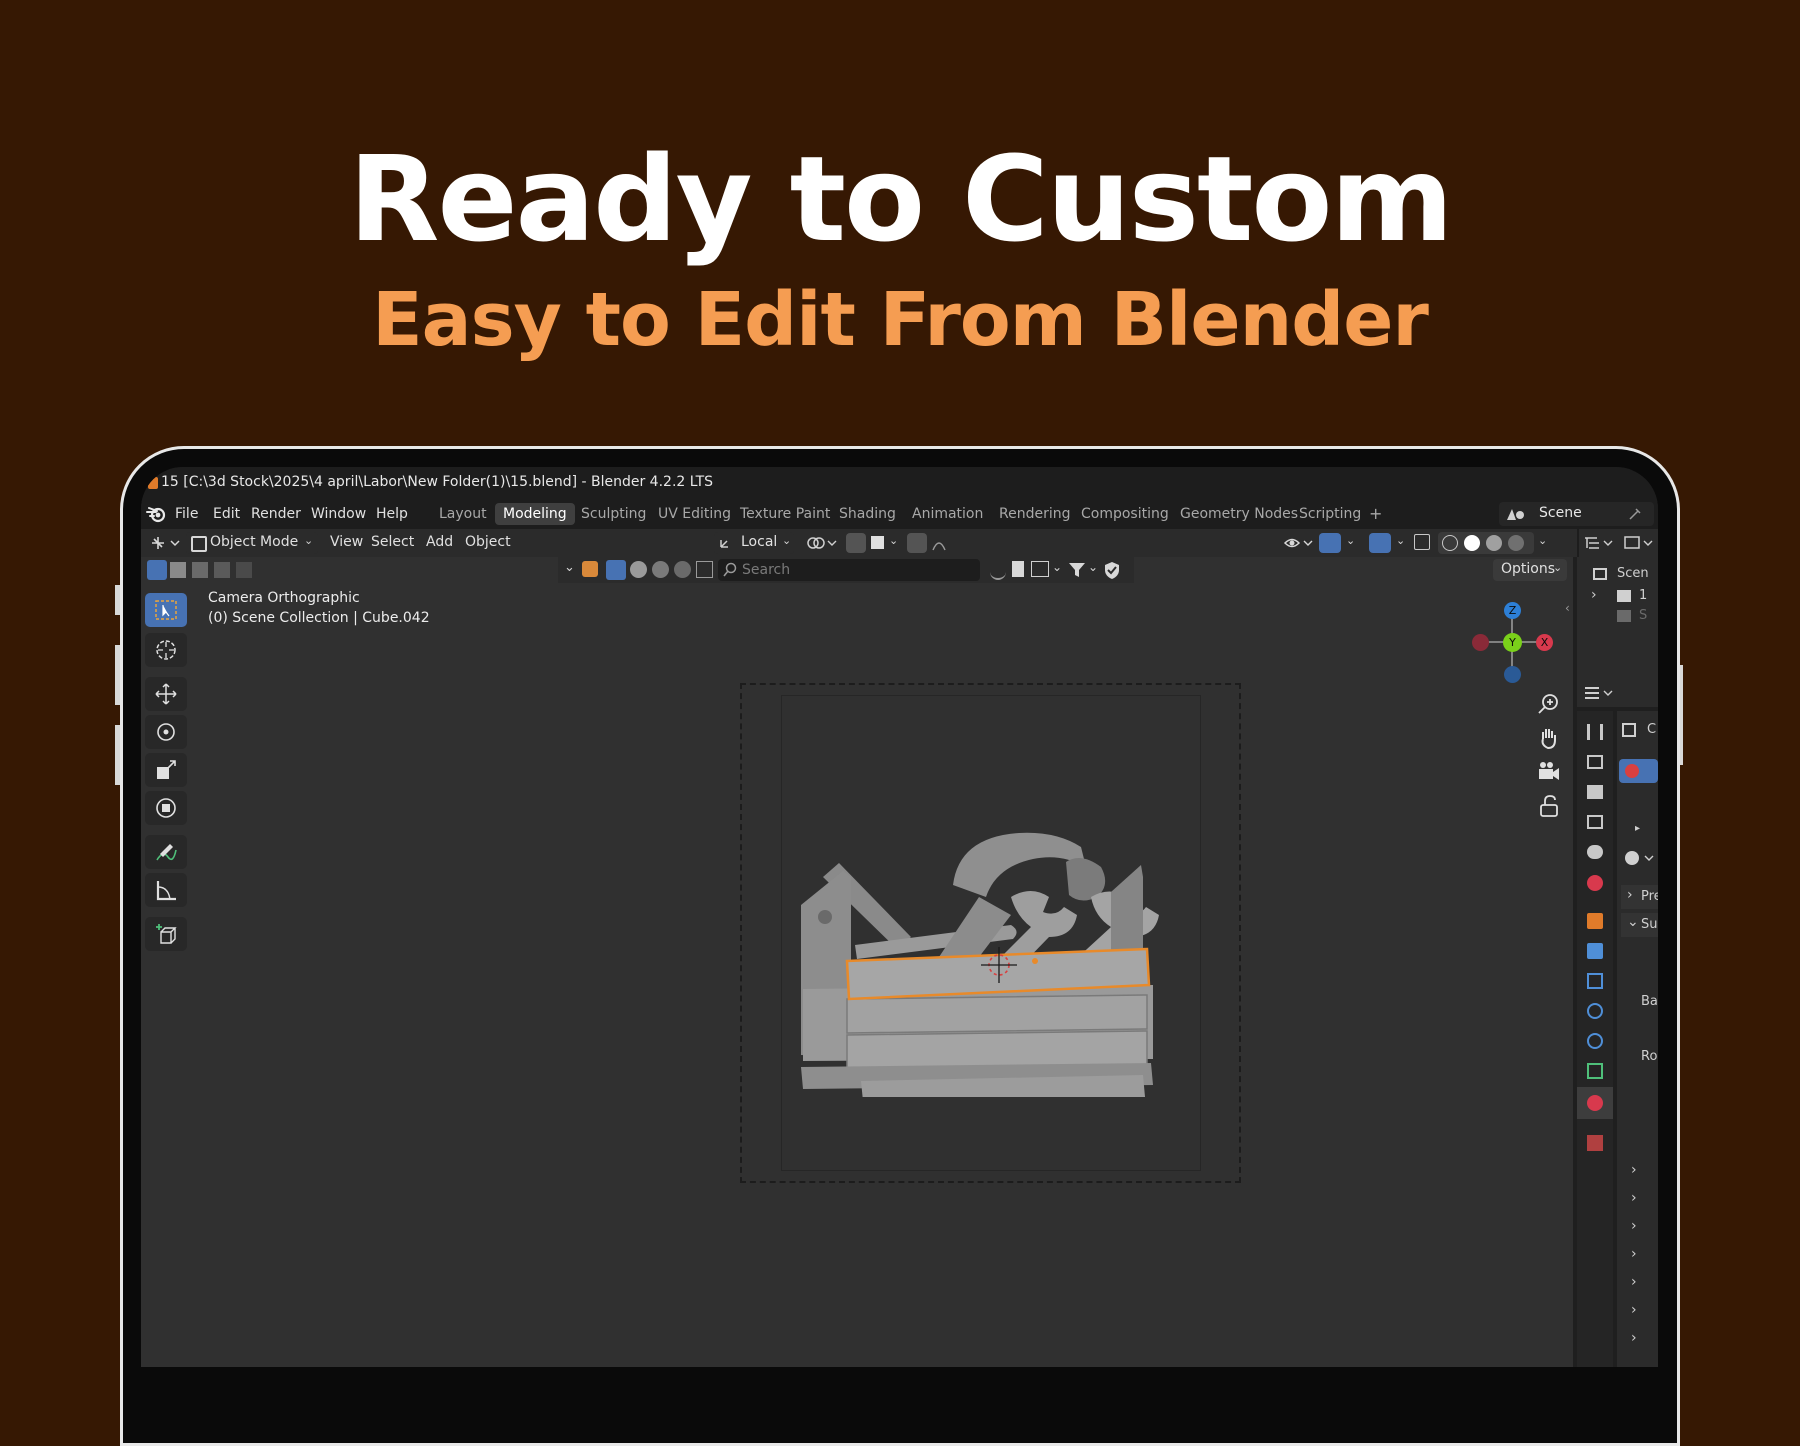 The image size is (1800, 1446). I want to click on rotate-tool, so click(166, 732).